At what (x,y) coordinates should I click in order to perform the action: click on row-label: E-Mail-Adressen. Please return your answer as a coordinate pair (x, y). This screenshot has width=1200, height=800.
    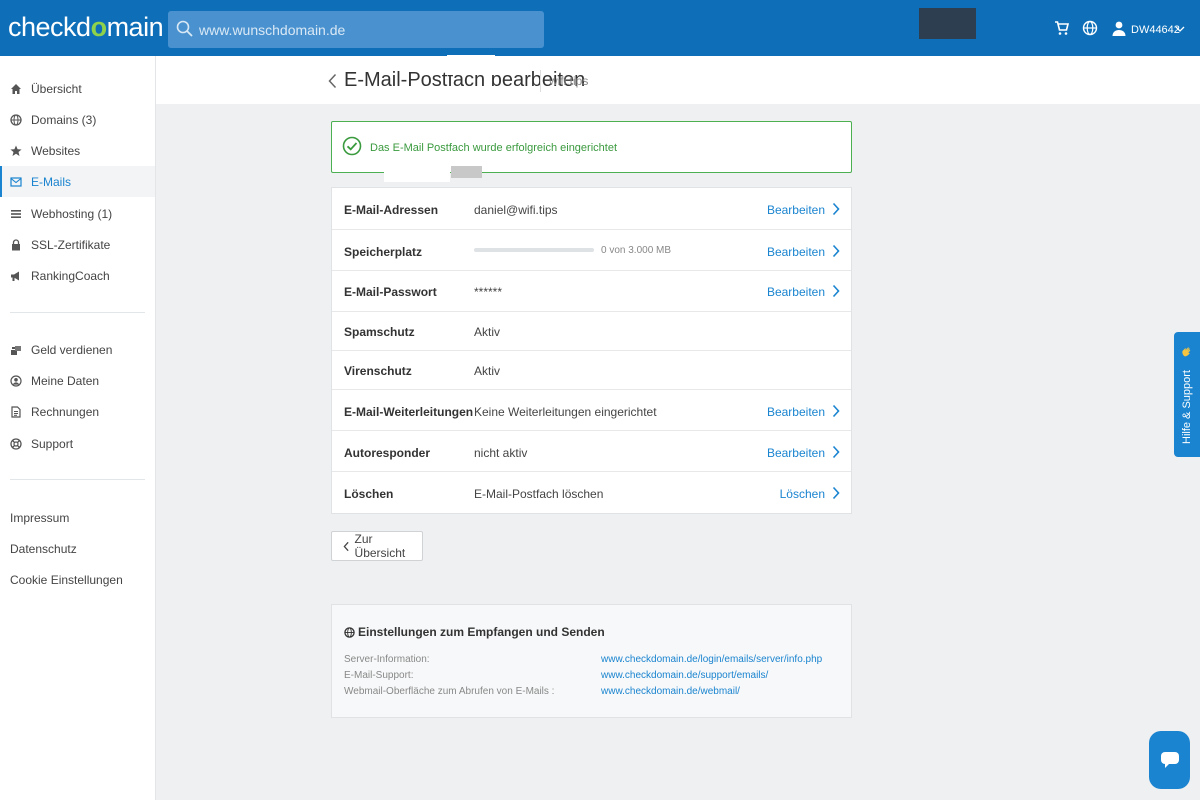
    Looking at the image, I should click on (391, 210).